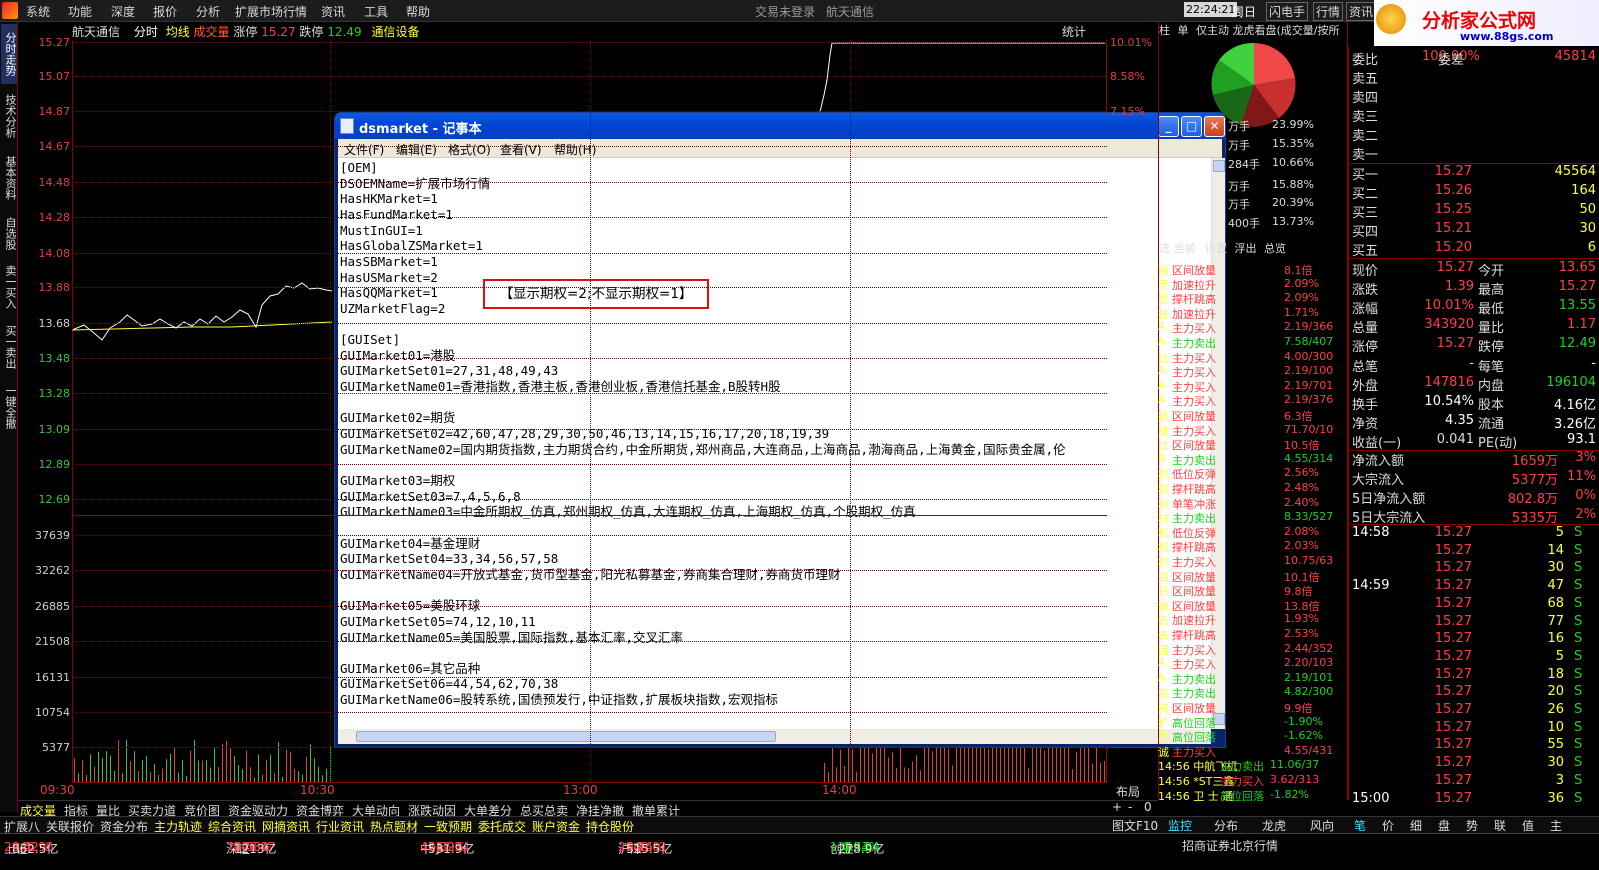  I want to click on right-function-tab: 价, so click(1388, 825).